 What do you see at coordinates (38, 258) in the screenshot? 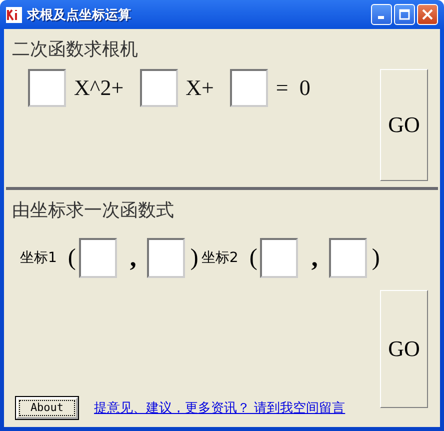
I see `coordinate-label: 坐标1` at bounding box center [38, 258].